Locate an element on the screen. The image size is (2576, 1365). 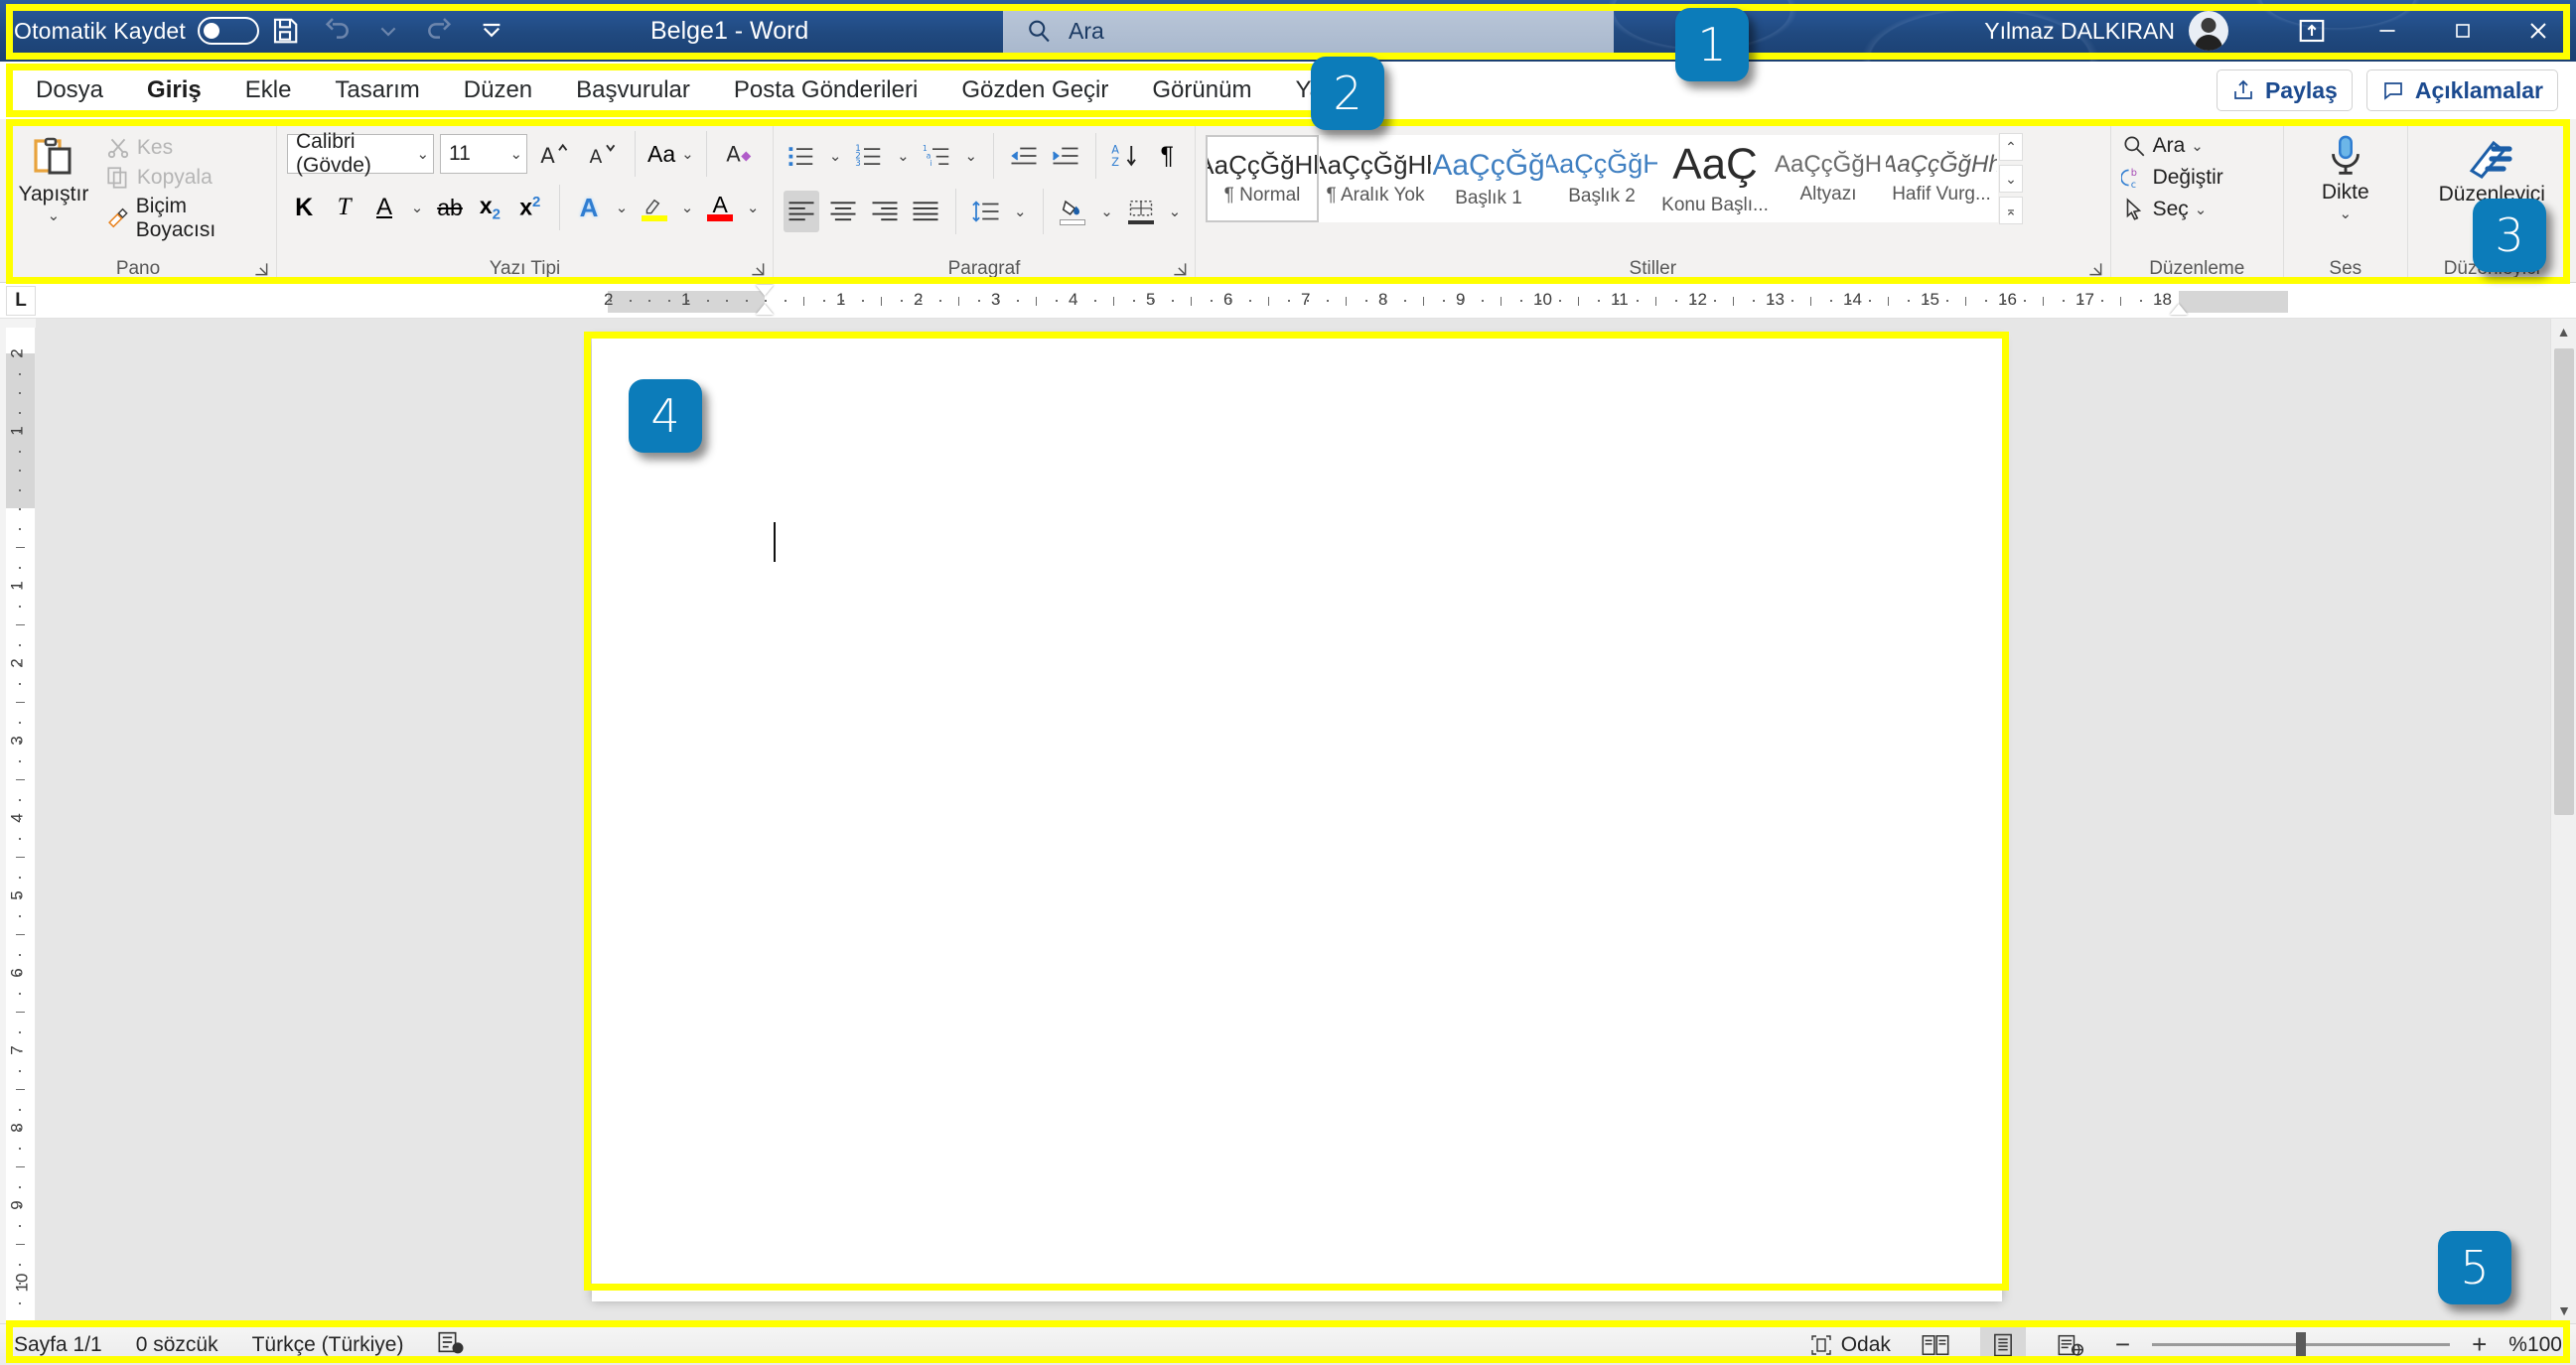
shading-dropdown-icon: ⌄ is located at coordinates (1106, 211).